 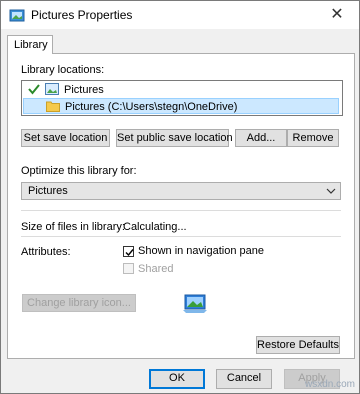 What do you see at coordinates (195, 303) in the screenshot?
I see `library-icon-preview` at bounding box center [195, 303].